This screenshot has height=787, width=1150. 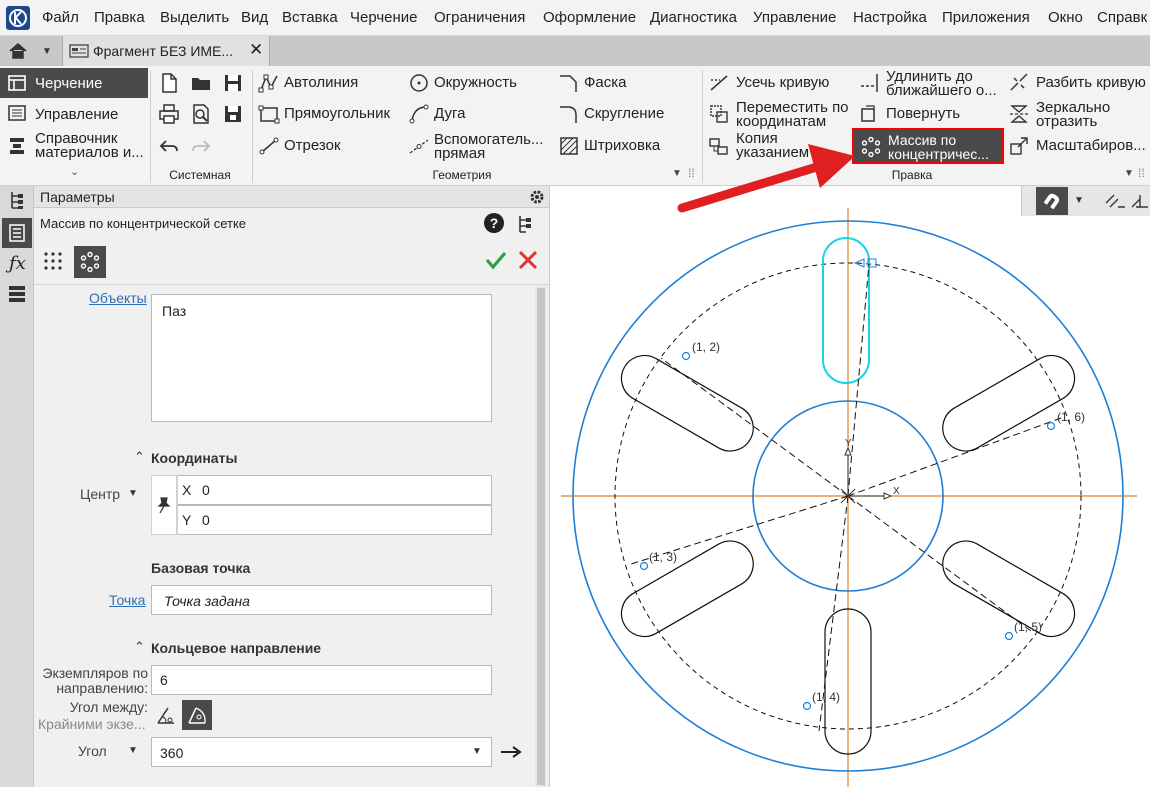 What do you see at coordinates (206, 520) in the screenshot?
I see `y-value: 0` at bounding box center [206, 520].